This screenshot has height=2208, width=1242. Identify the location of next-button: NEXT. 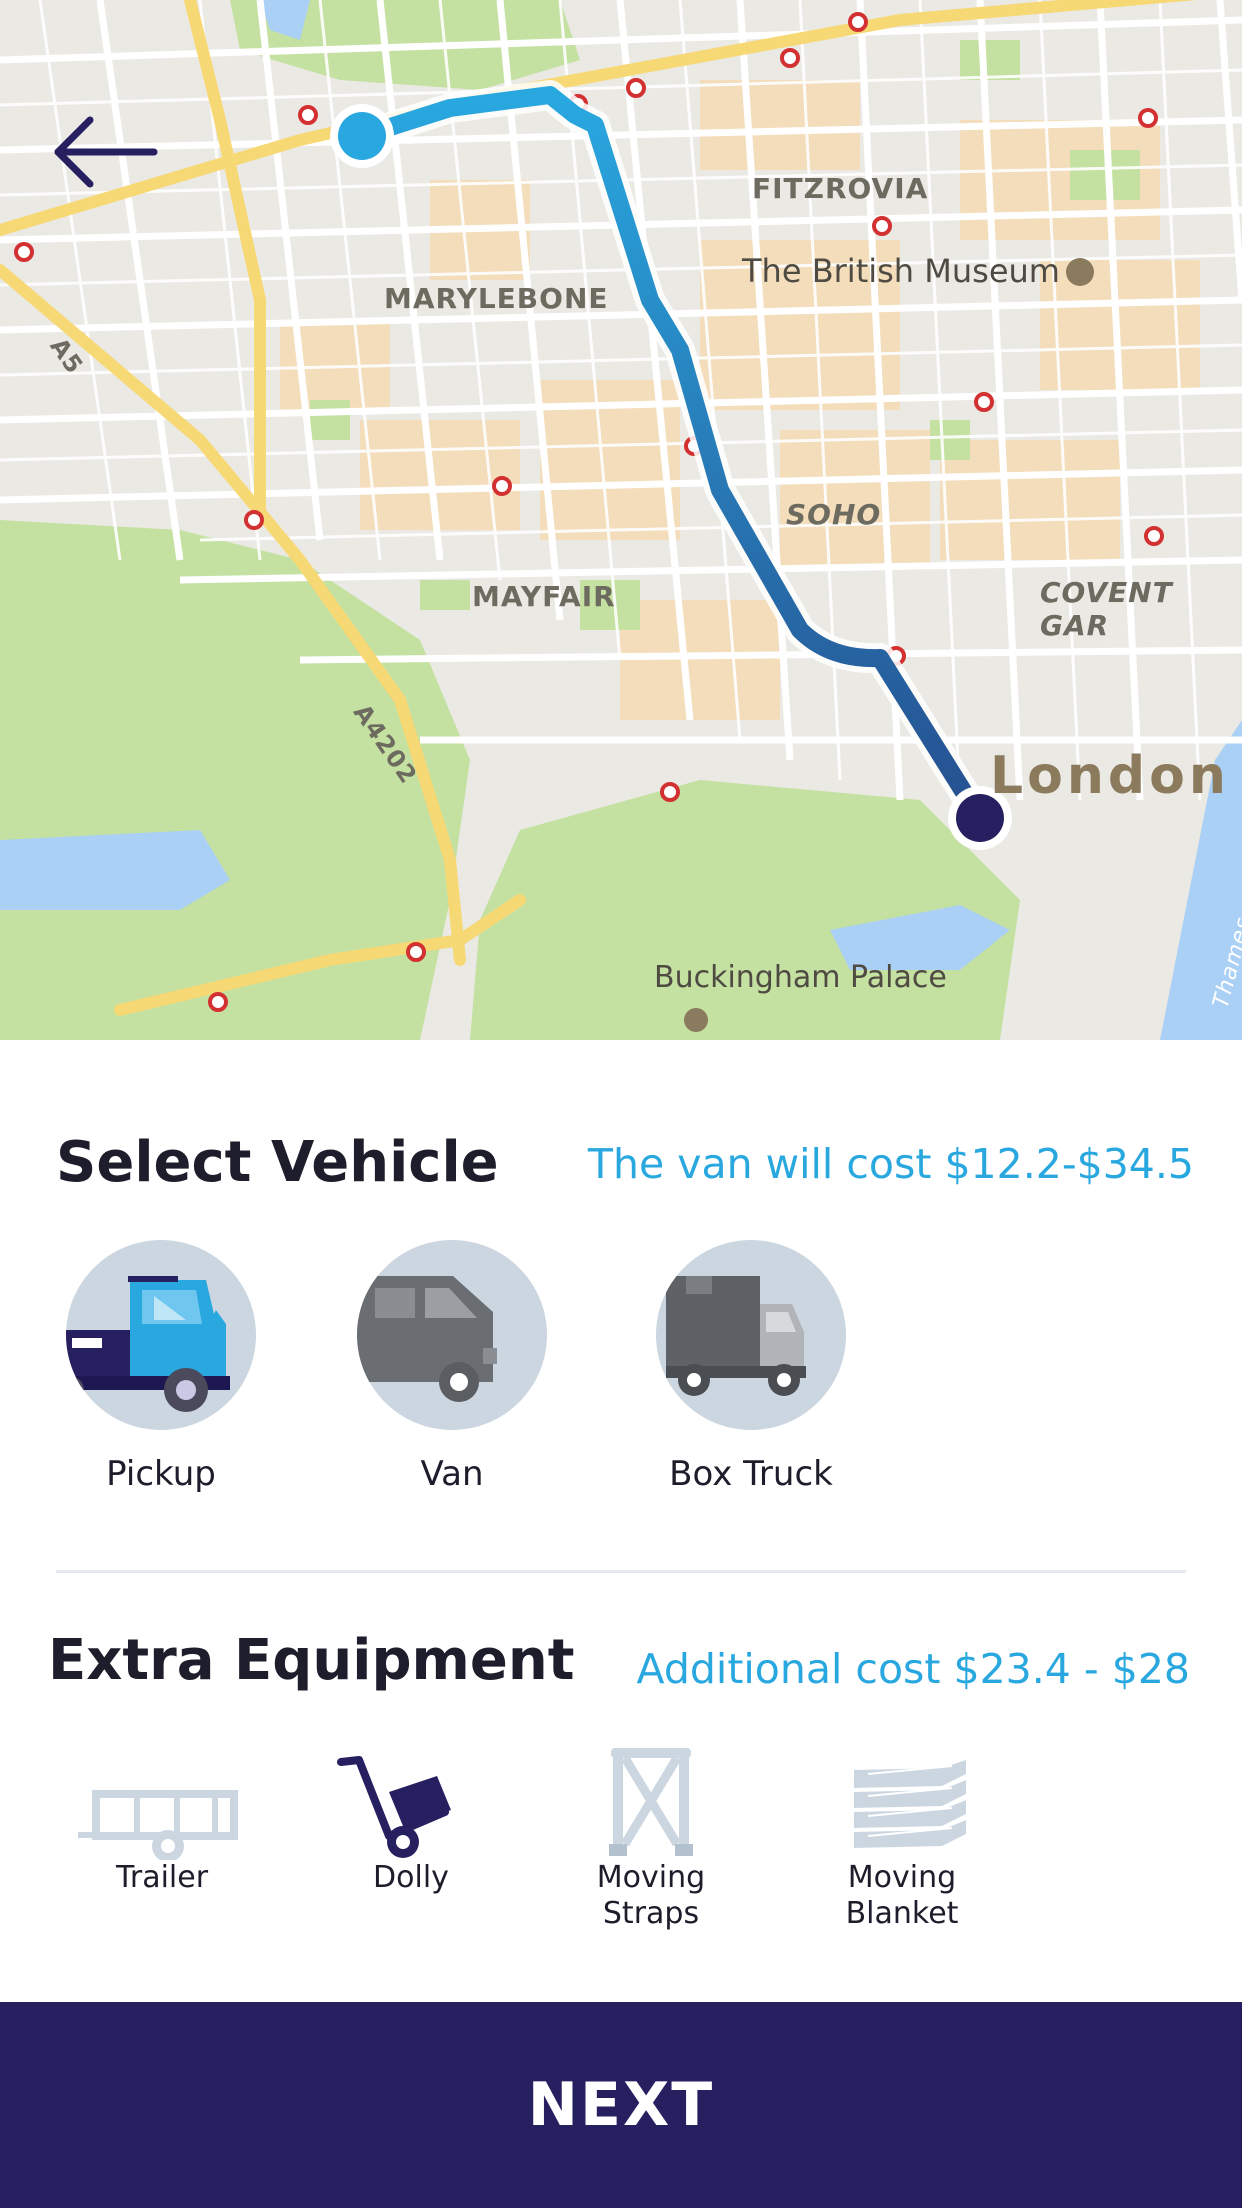
(621, 2105).